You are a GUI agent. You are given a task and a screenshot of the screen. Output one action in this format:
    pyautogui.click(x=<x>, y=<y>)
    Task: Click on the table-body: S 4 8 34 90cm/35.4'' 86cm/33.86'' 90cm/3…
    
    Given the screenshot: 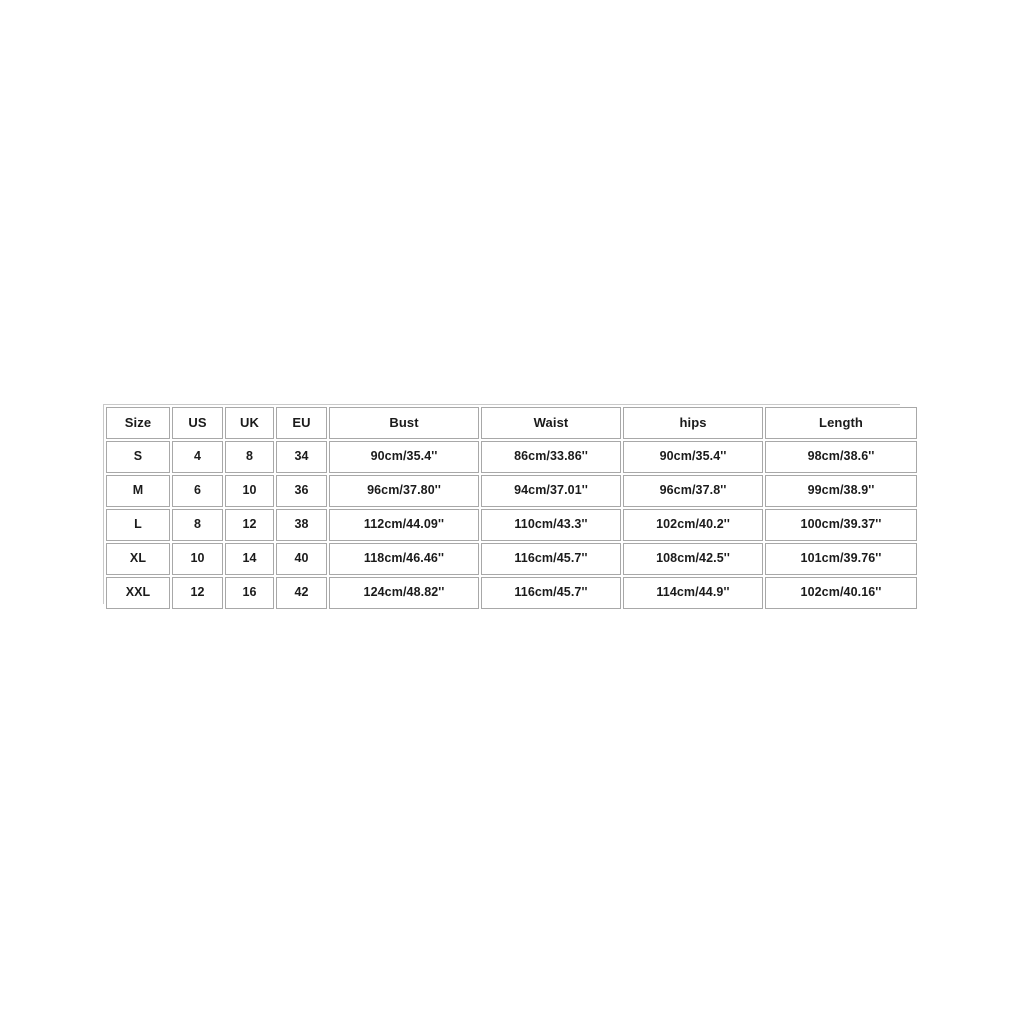 What is the action you would take?
    pyautogui.click(x=511, y=525)
    